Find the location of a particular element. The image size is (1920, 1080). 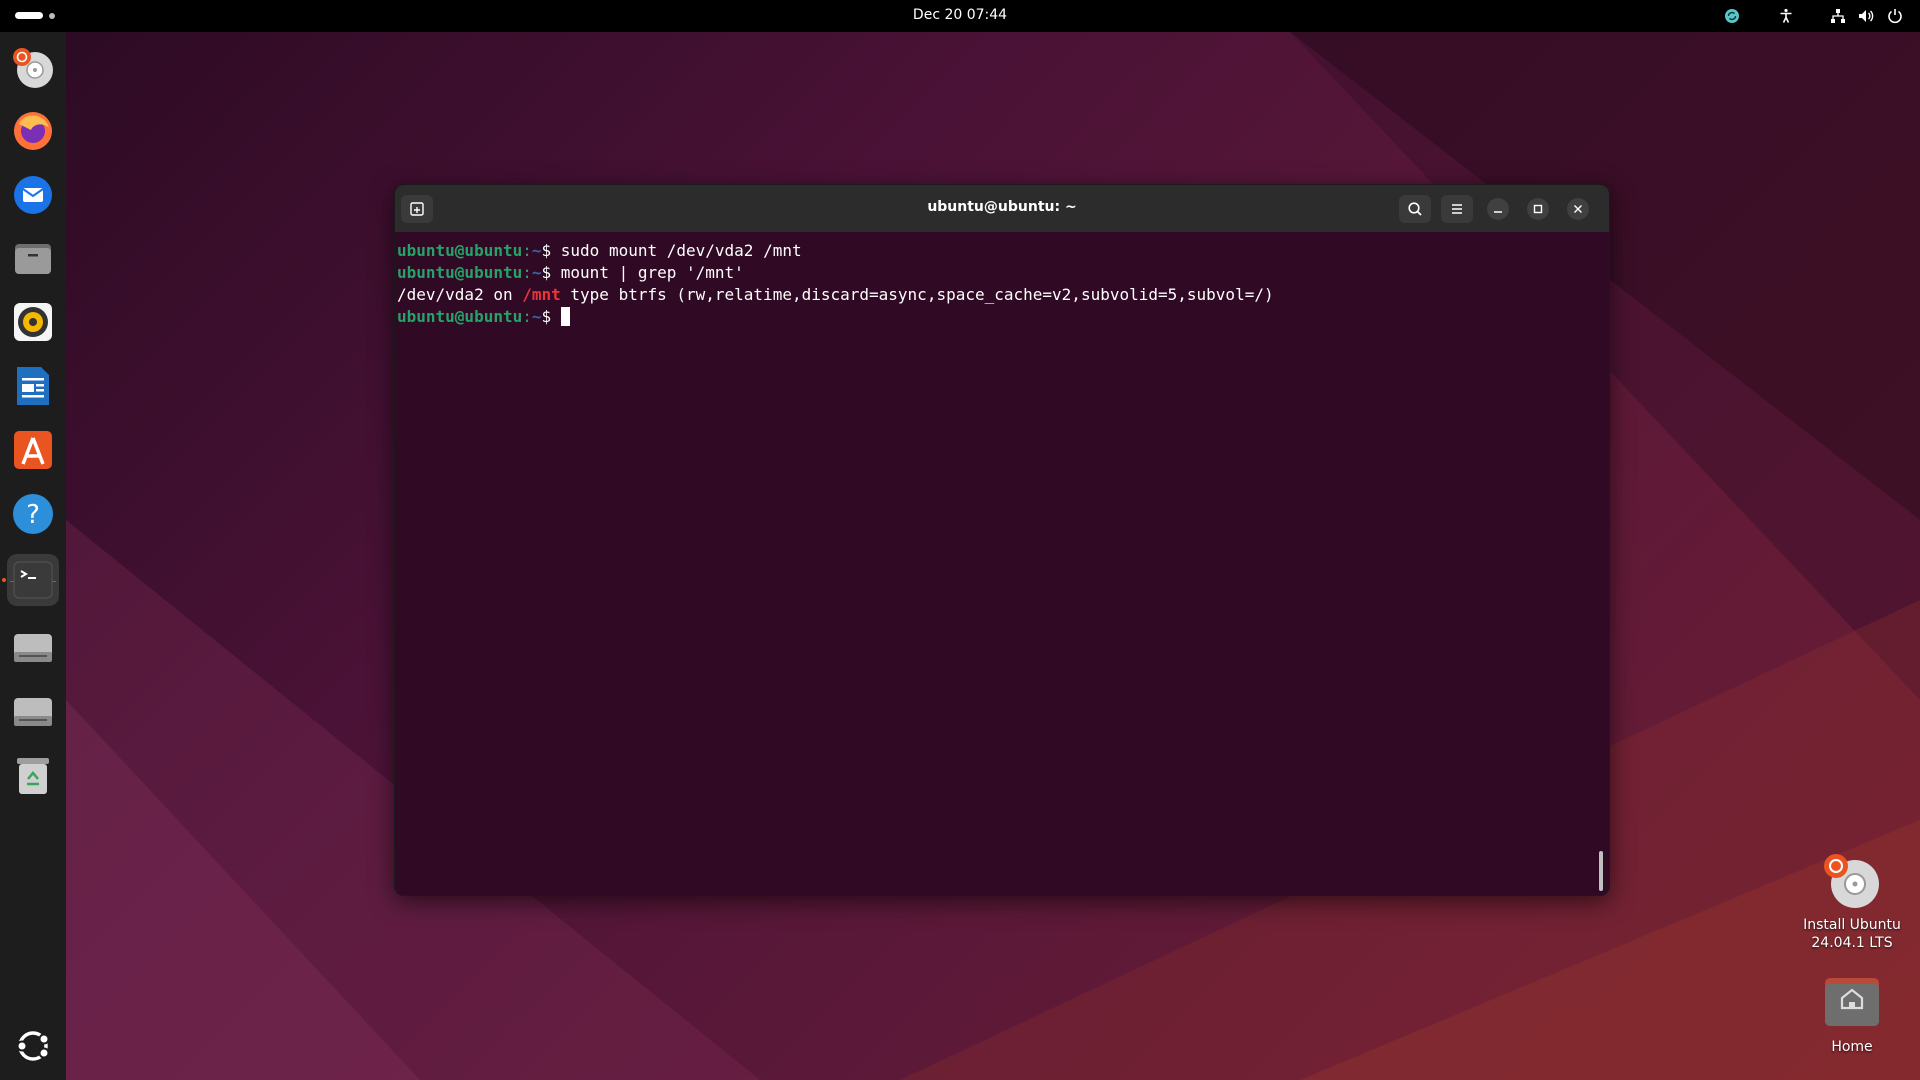

top-bar: Dec 20 07:44 is located at coordinates (960, 16).